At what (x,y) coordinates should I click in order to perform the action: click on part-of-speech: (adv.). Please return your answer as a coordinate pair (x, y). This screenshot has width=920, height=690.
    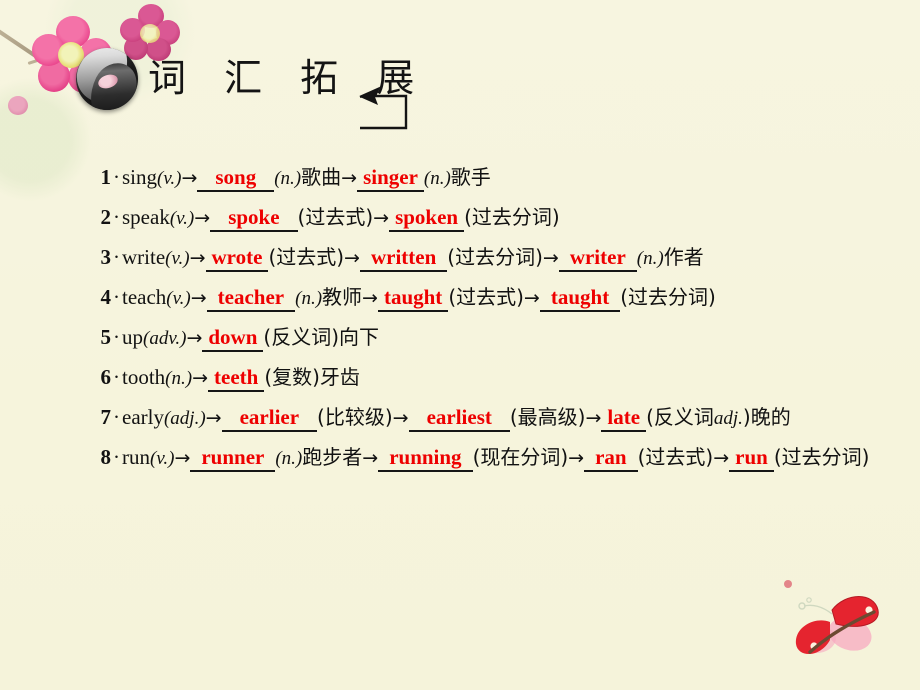
    Looking at the image, I should click on (165, 338).